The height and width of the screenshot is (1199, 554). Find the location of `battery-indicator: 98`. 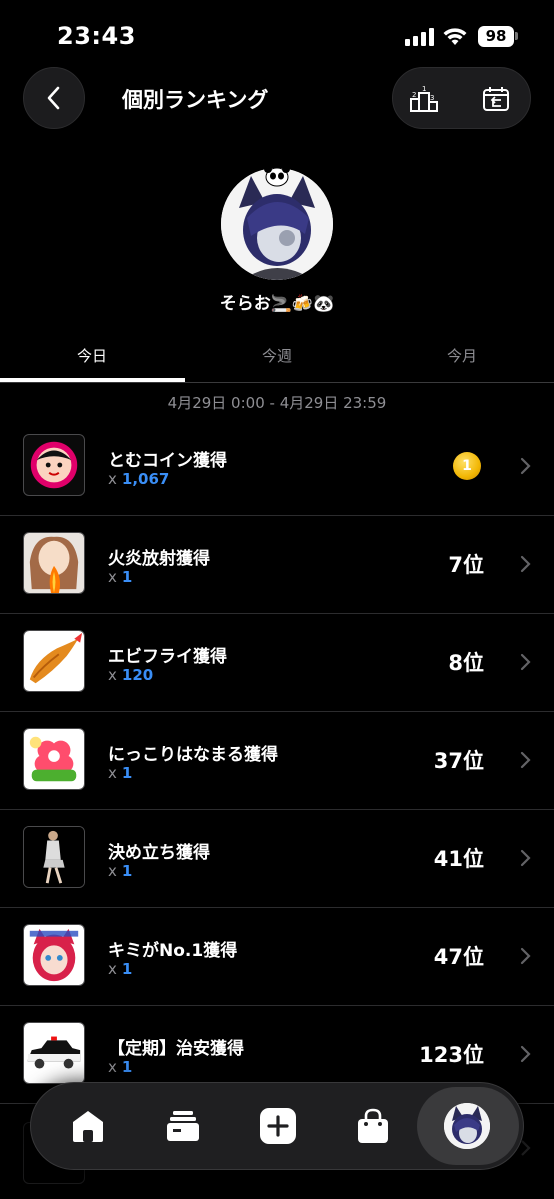

battery-indicator: 98 is located at coordinates (496, 36).